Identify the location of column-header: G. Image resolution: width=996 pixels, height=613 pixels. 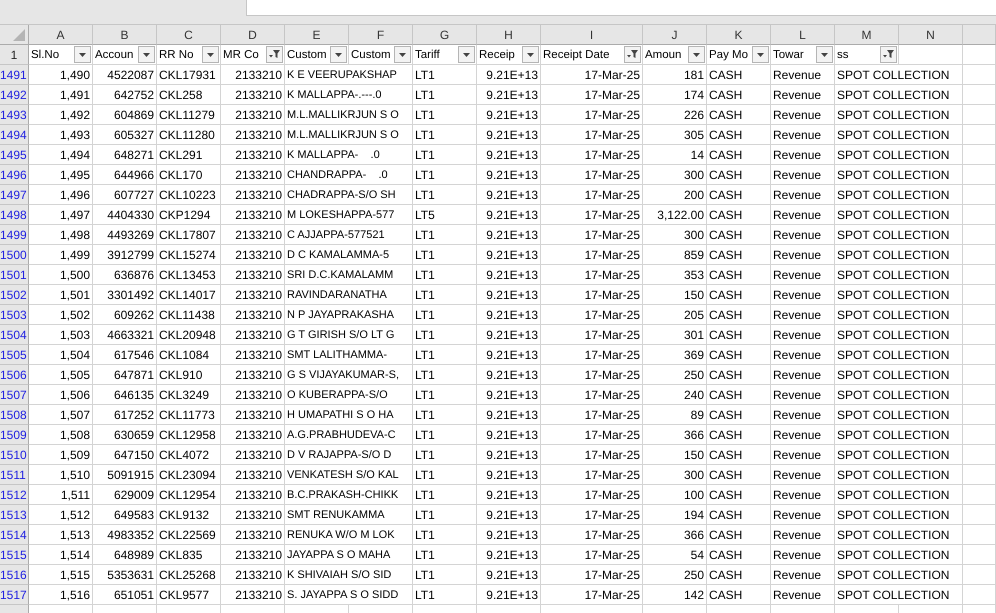
(445, 35).